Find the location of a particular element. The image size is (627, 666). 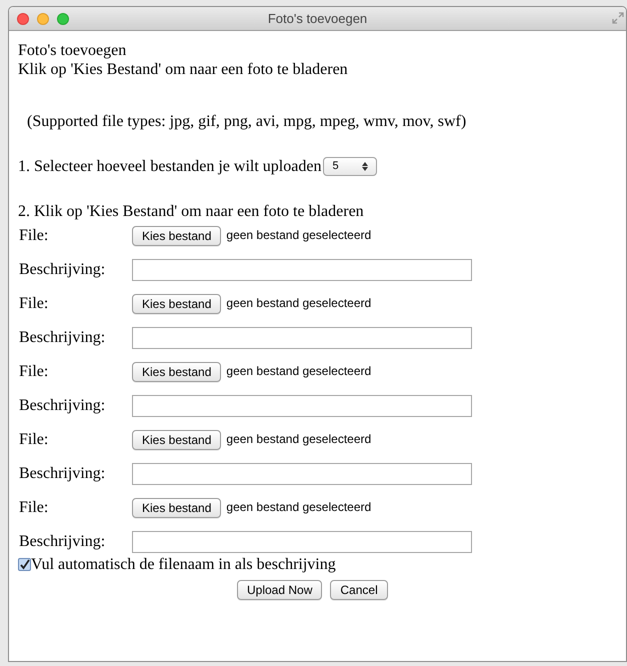

supported-types-text: (Supported file types: jpg, gif, png, avi, mpg, mpeg, wmv, mov, swf) is located at coordinates (246, 121).